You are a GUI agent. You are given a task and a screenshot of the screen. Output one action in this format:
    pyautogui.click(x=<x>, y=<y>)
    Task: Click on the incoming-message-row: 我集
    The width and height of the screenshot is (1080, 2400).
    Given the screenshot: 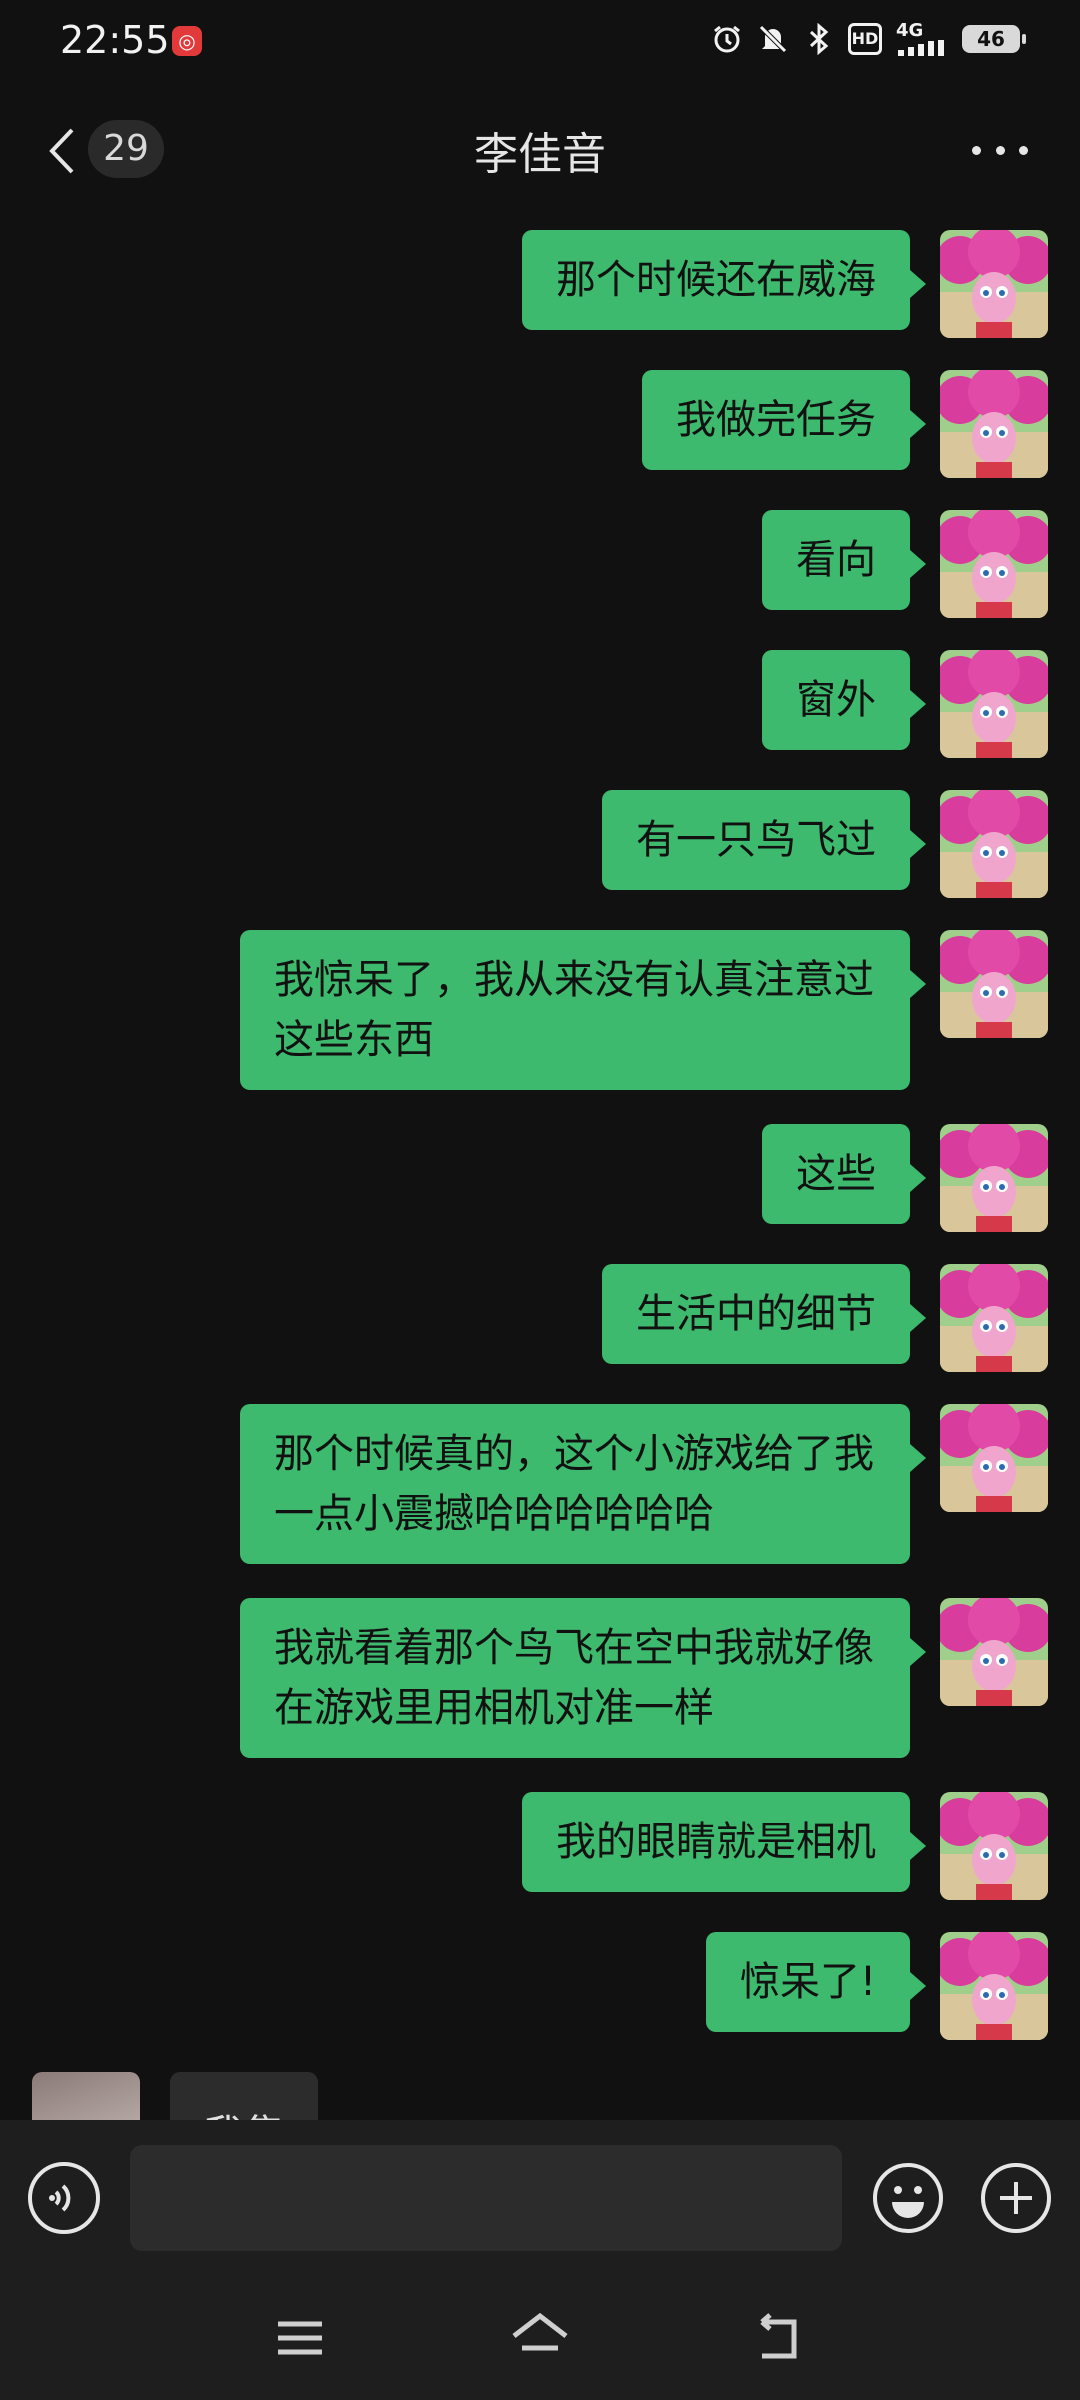 What is the action you would take?
    pyautogui.click(x=175, y=2096)
    